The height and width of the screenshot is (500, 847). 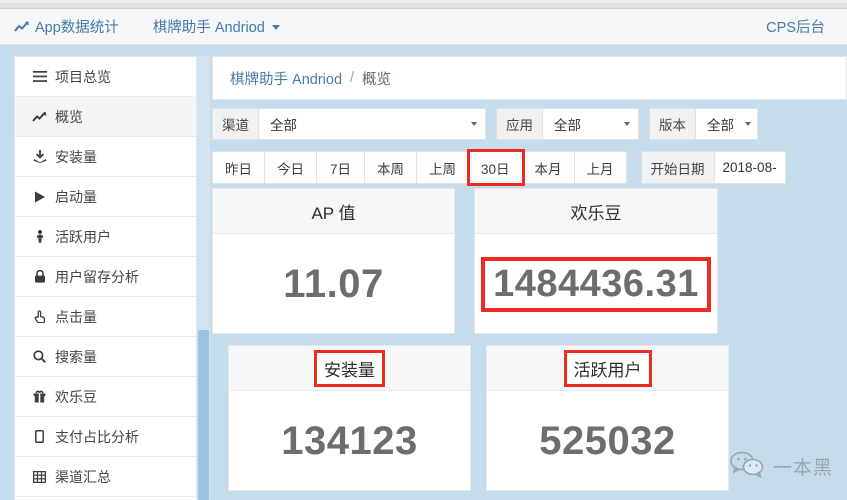 What do you see at coordinates (283, 125) in the screenshot?
I see `filter-channel-value: 全部` at bounding box center [283, 125].